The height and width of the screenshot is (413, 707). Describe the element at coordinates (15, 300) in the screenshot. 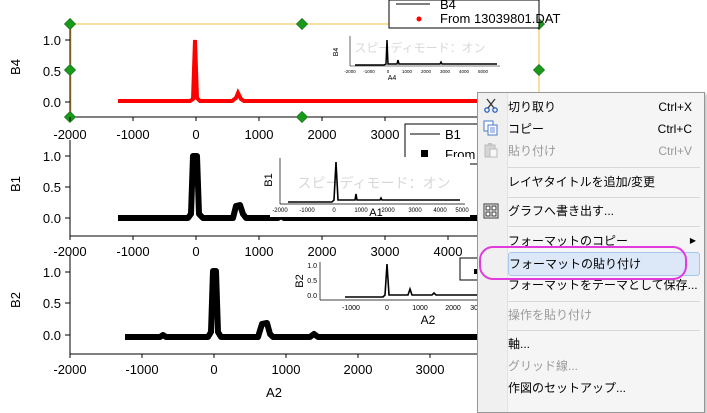

I see `y-axis-title: B2` at that location.